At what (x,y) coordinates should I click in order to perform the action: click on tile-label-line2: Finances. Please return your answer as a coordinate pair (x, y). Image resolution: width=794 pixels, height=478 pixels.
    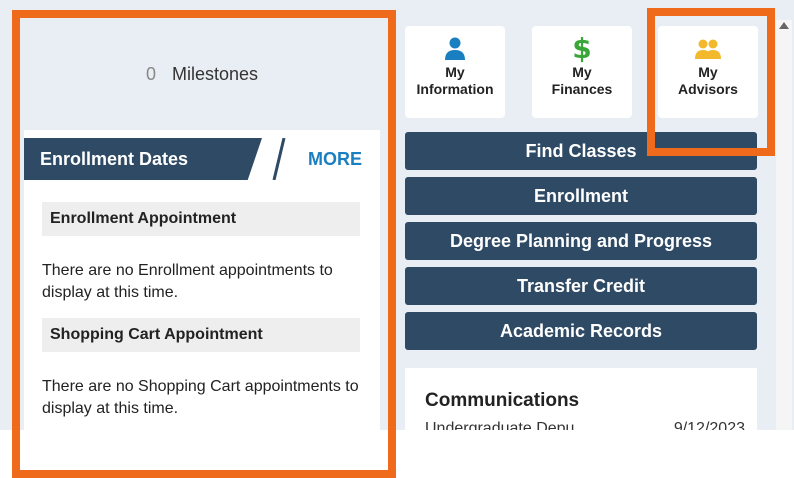
    Looking at the image, I should click on (582, 89).